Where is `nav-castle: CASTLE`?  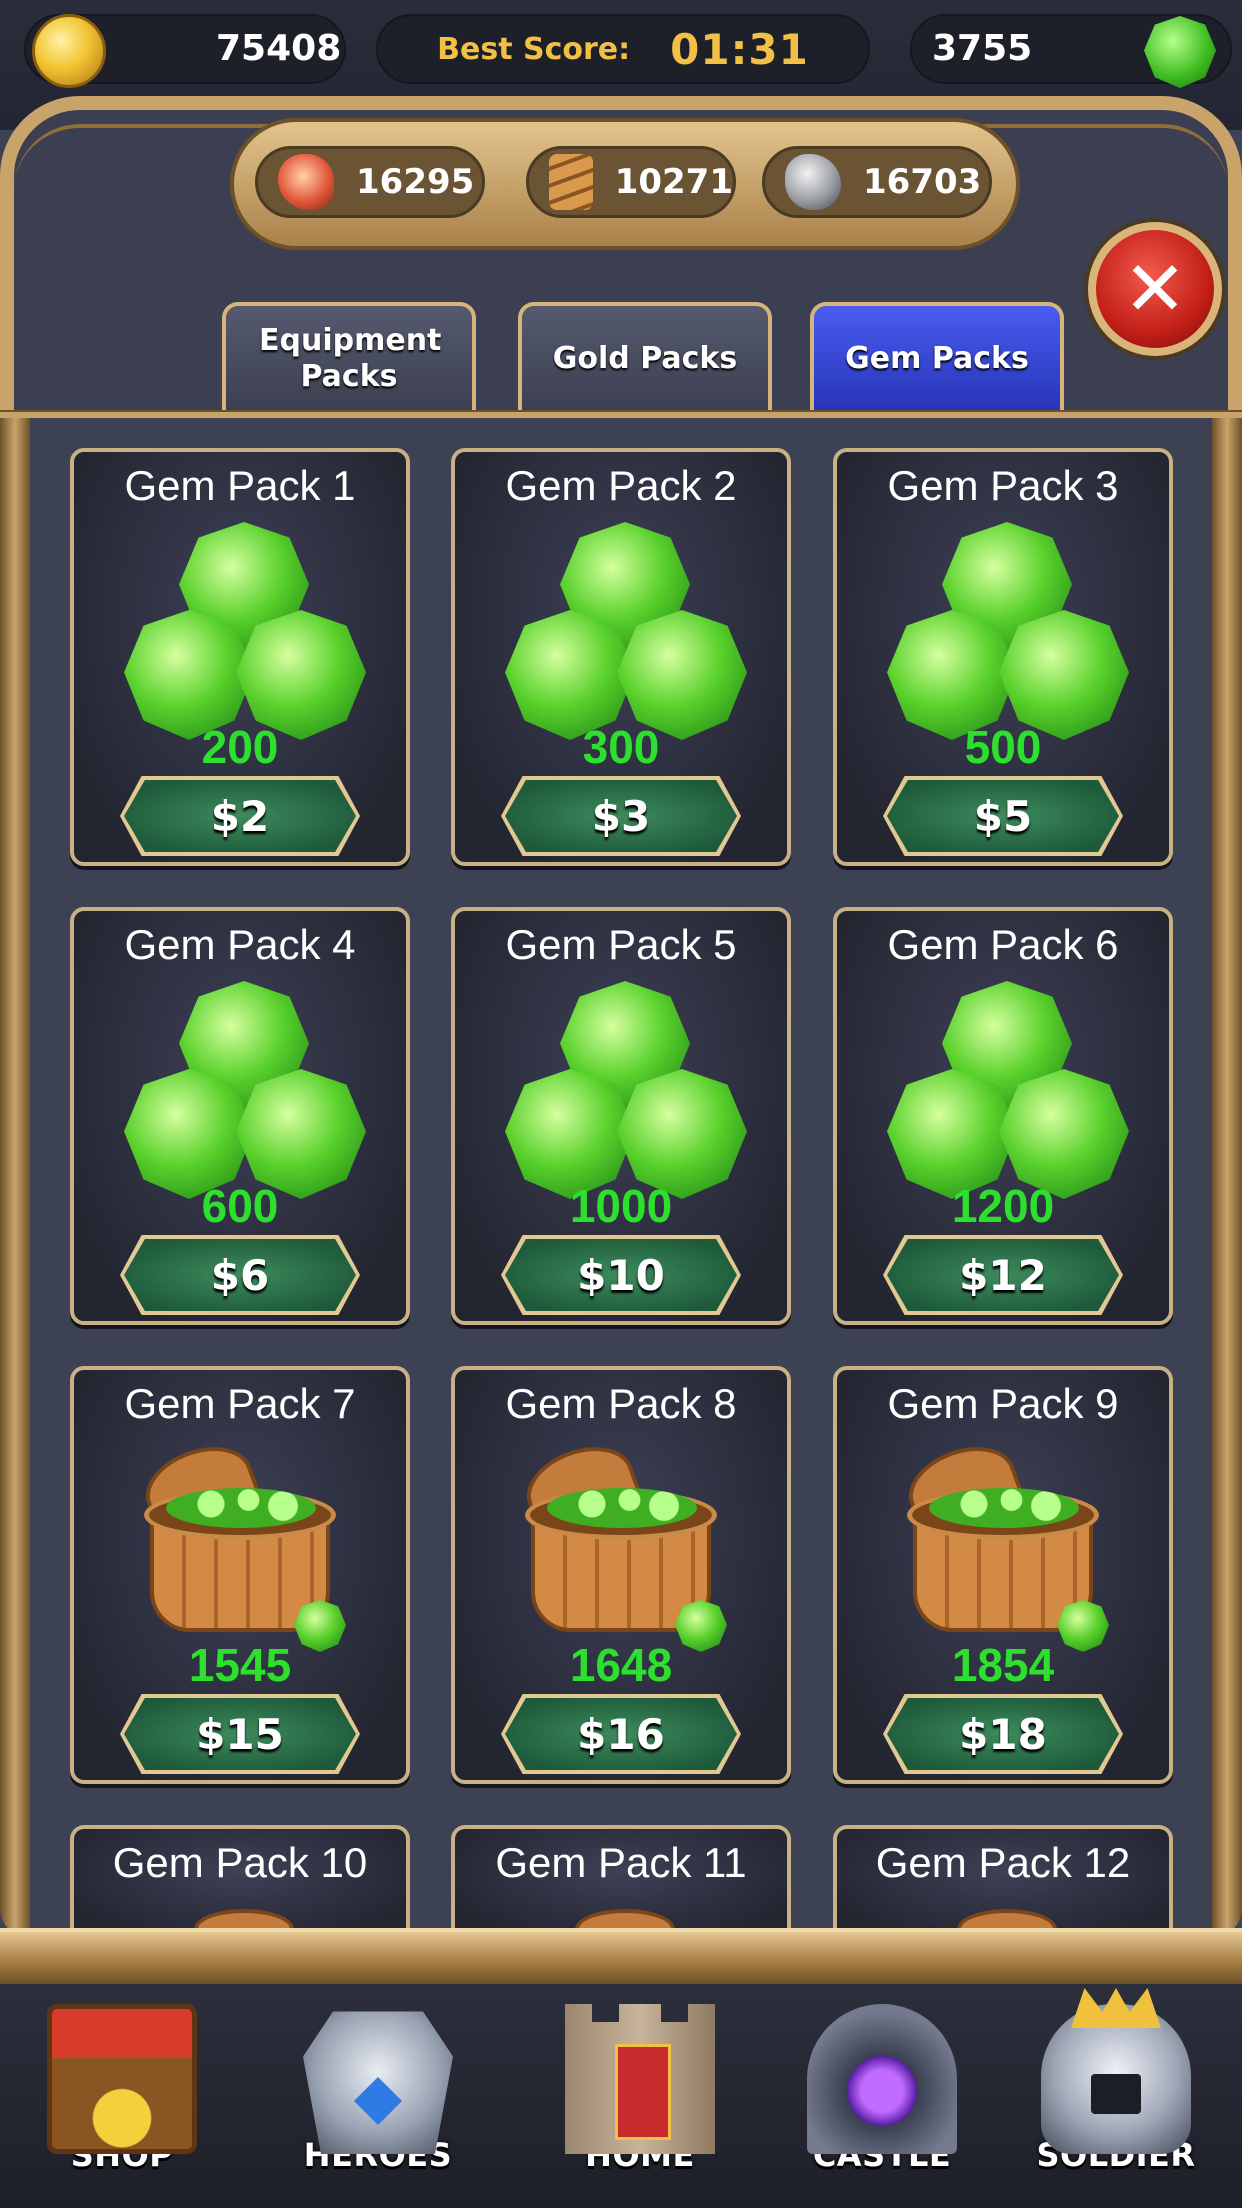 nav-castle: CASTLE is located at coordinates (882, 2104).